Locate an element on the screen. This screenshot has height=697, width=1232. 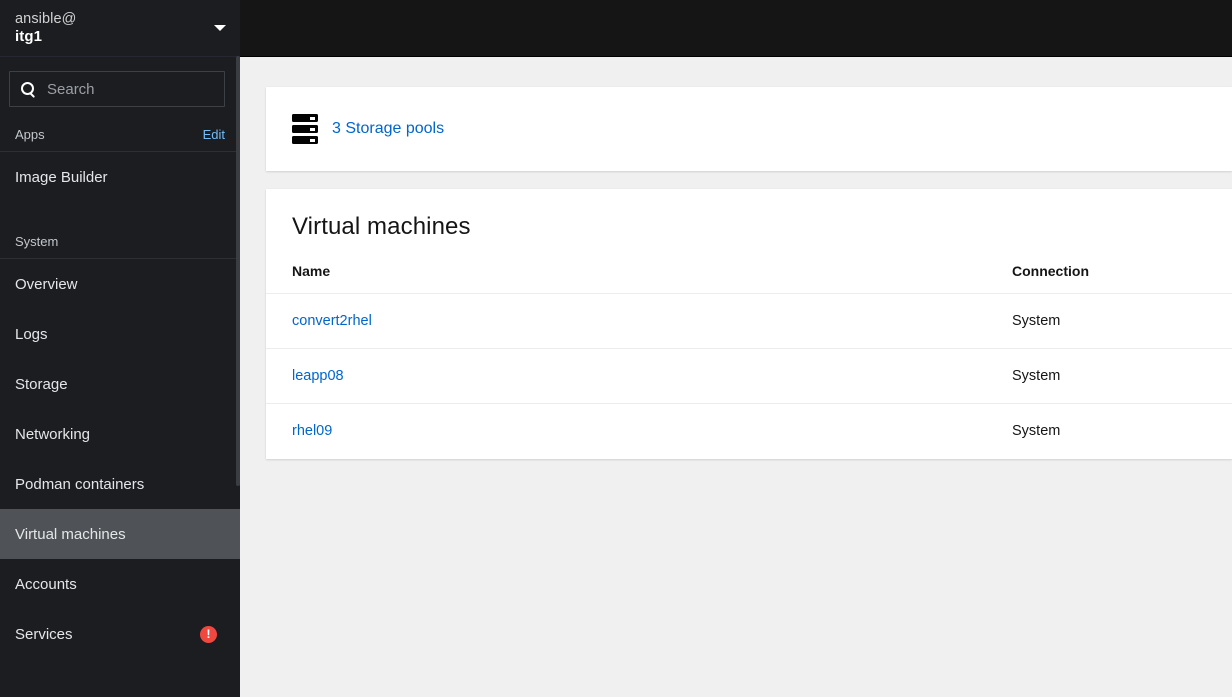
table-header-row: Name Connection is located at coordinates (749, 278).